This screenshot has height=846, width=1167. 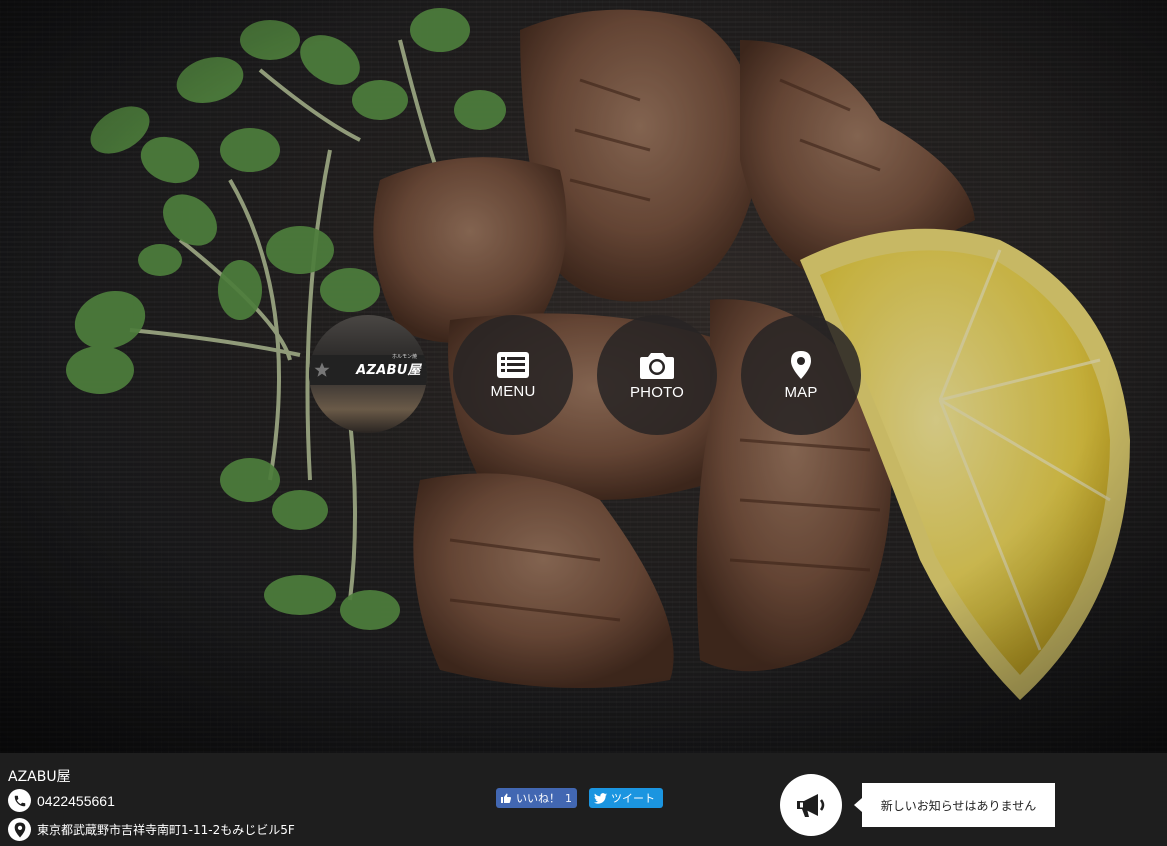 I want to click on star-icon, so click(x=322, y=369).